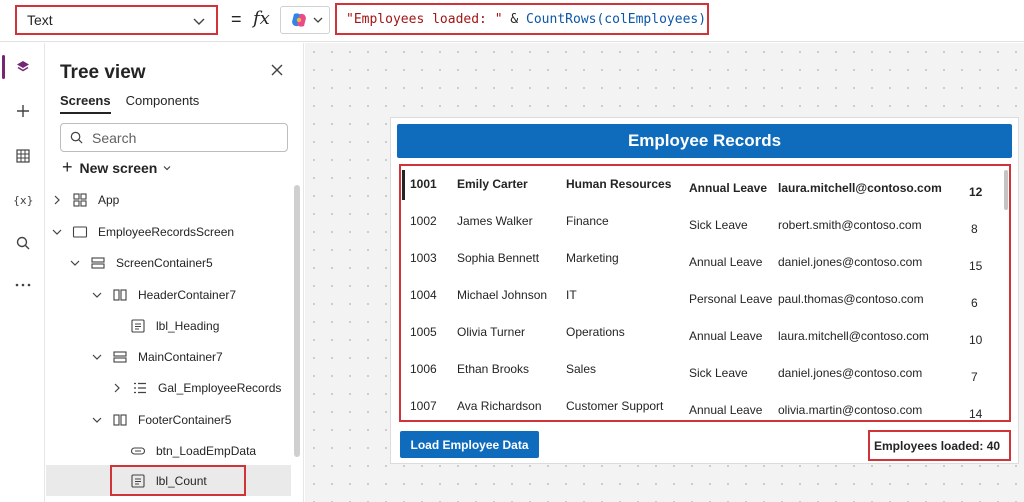 The image size is (1024, 502). I want to click on tree-node-screen-container: ScreenContainer5, so click(168, 262).